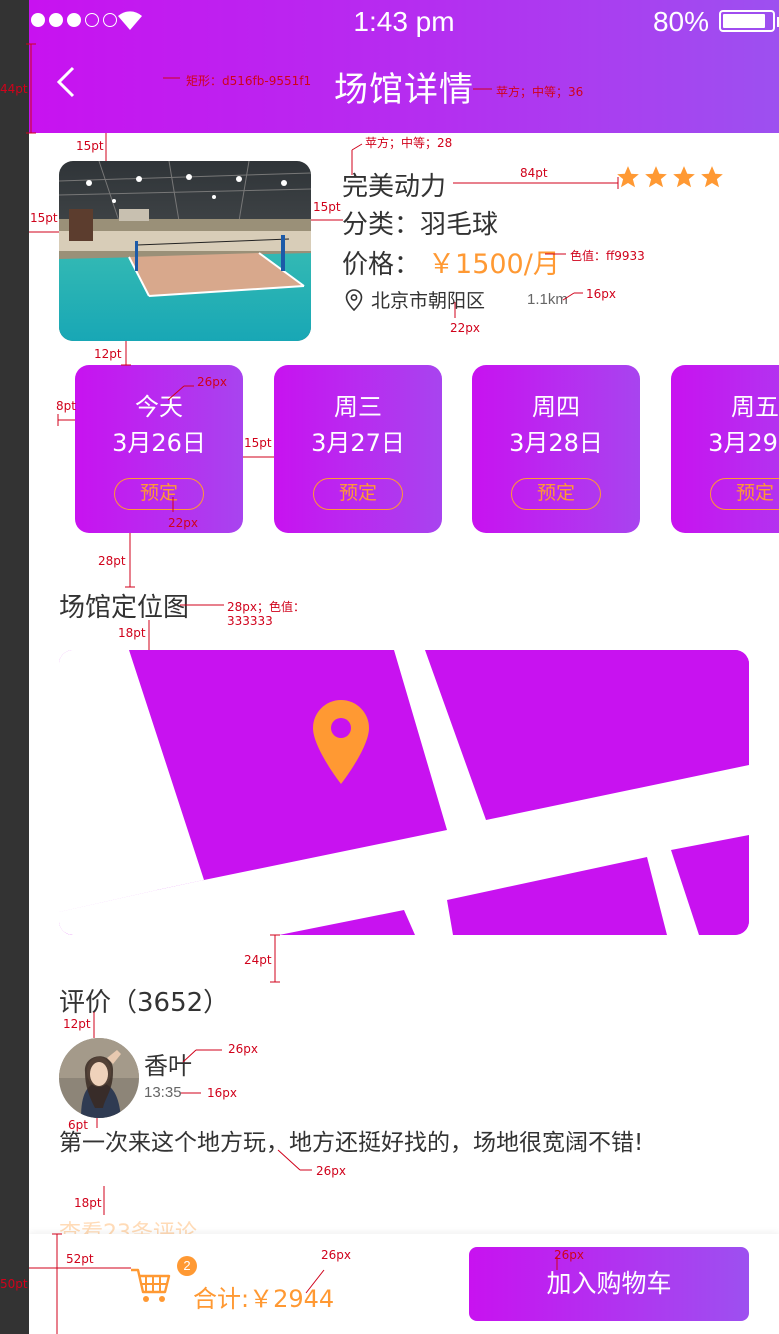 This screenshot has width=779, height=1334. Describe the element at coordinates (547, 299) in the screenshot. I see `venue-distance: 1.1km` at that location.